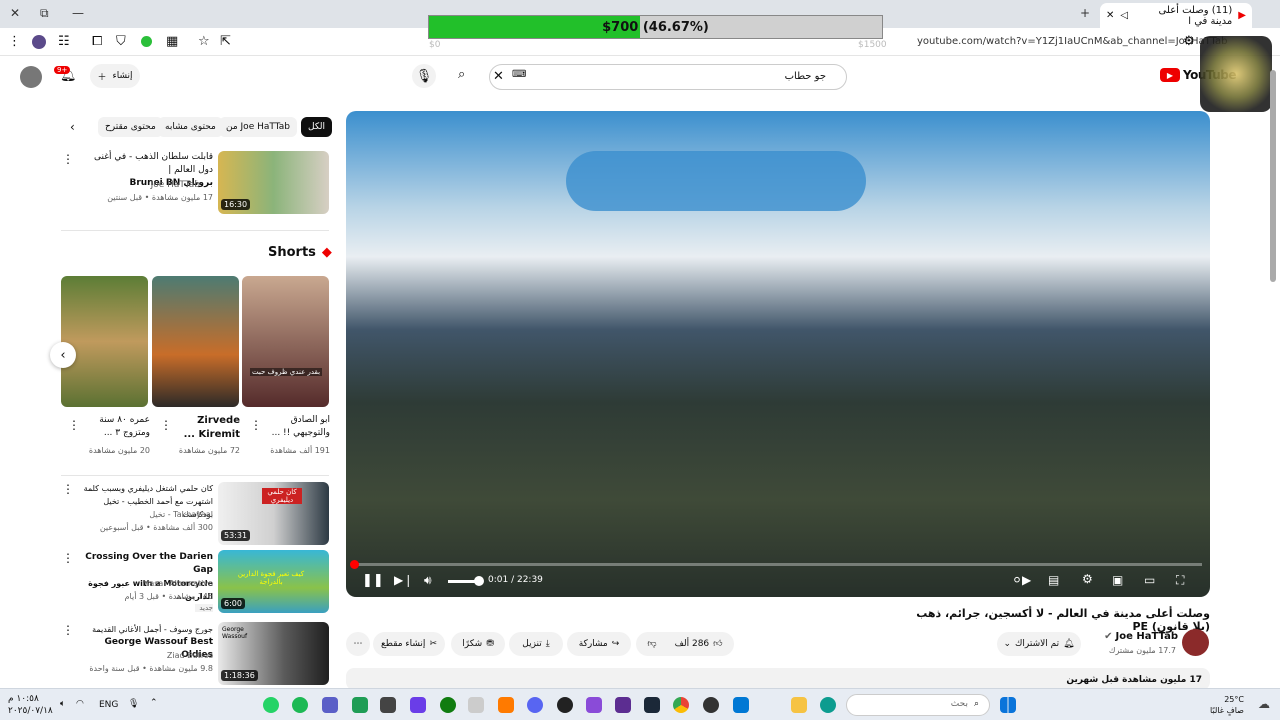  Describe the element at coordinates (1117, 580) in the screenshot. I see `miniplayer-icon: ▣` at that location.